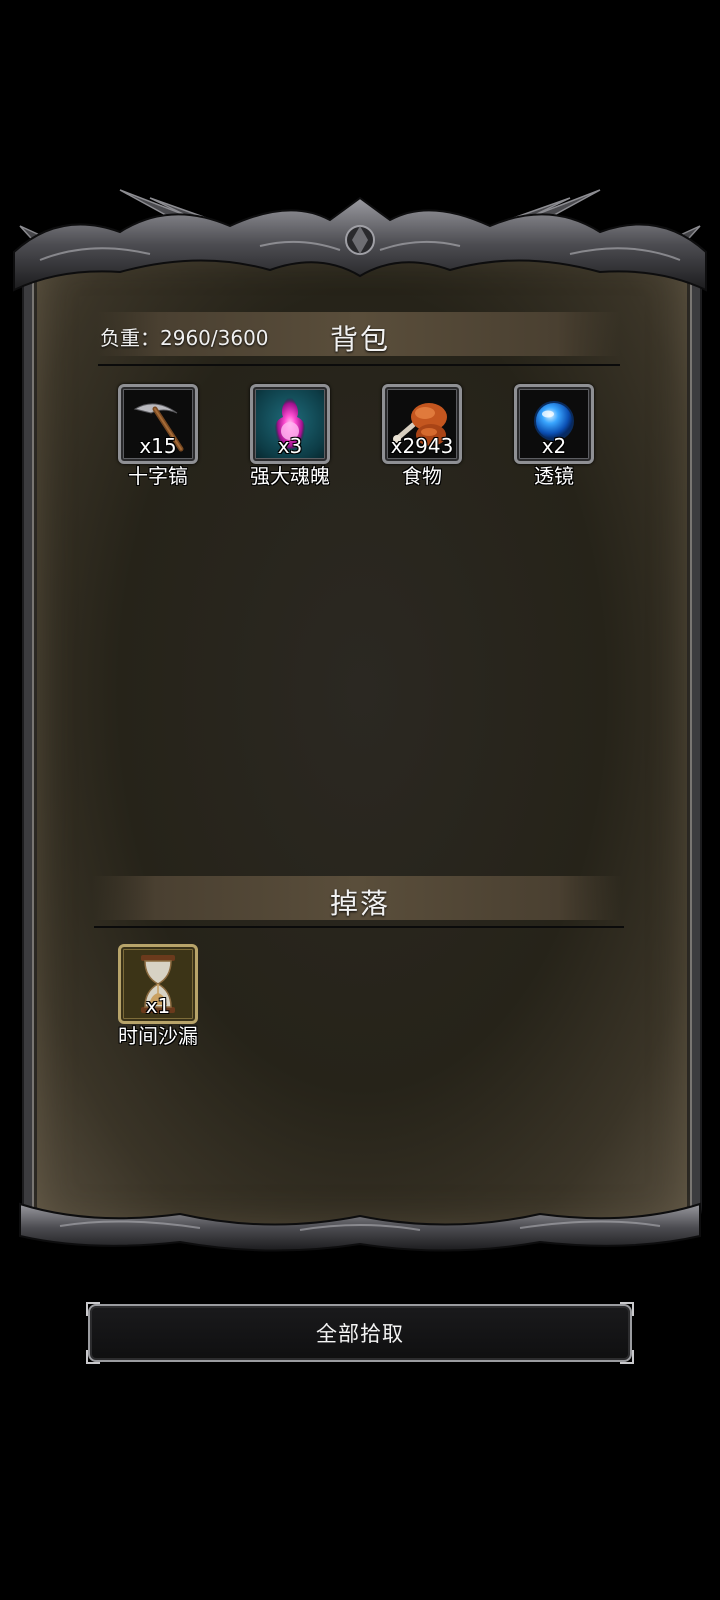  What do you see at coordinates (359, 365) in the screenshot?
I see `backpack-divider` at bounding box center [359, 365].